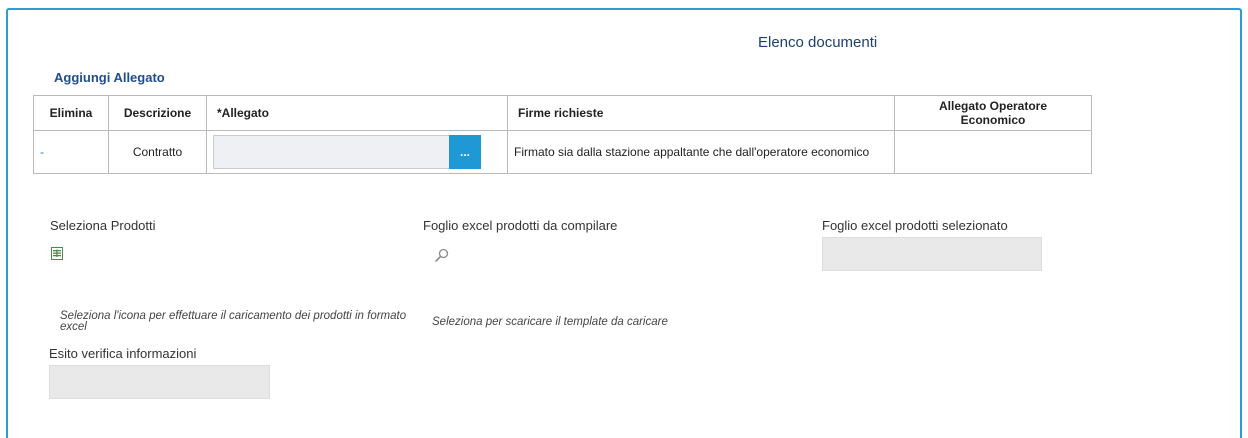 This screenshot has width=1248, height=438. I want to click on add-attachment-link: Aggiungi Allegato, so click(109, 77).